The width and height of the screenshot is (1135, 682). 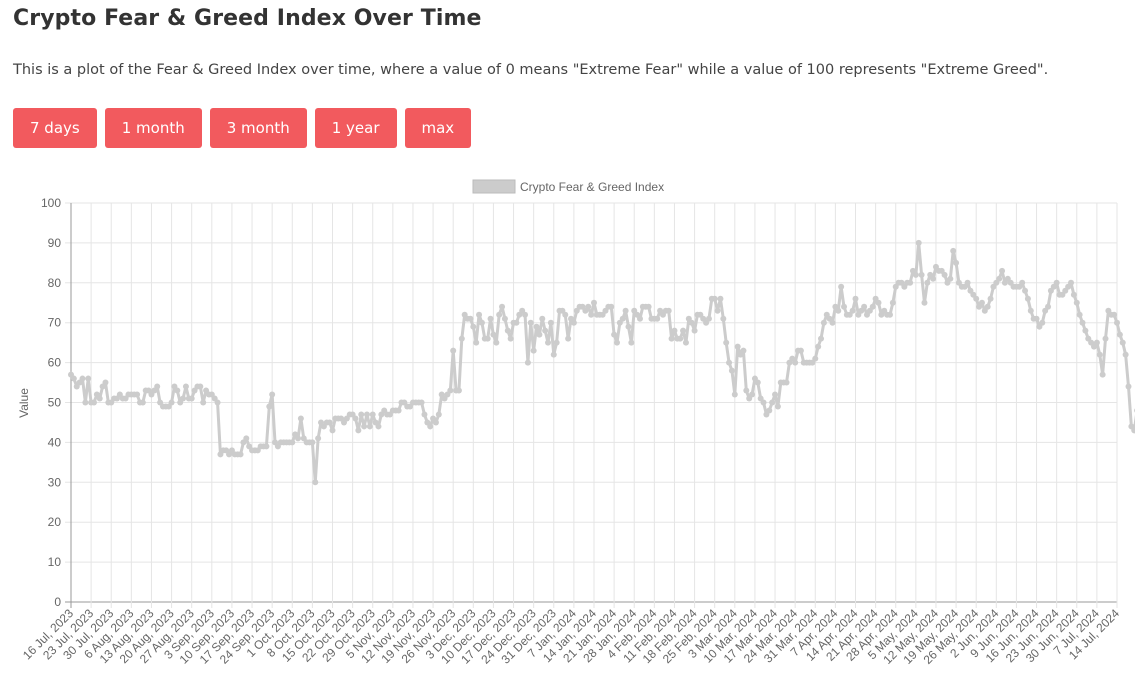 What do you see at coordinates (153, 128) in the screenshot?
I see `range-1-month-button: 1 month` at bounding box center [153, 128].